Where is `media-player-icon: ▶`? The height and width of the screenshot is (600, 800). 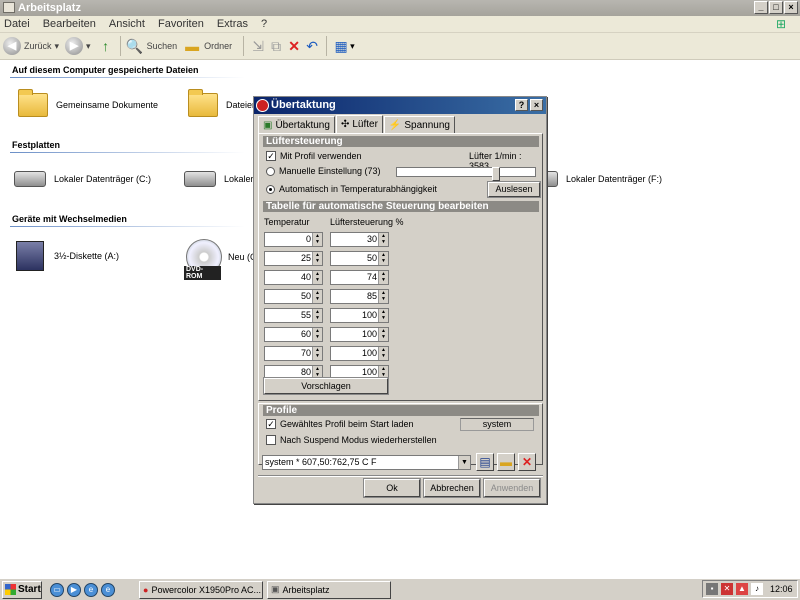
media-player-icon: ▶ is located at coordinates (74, 589).